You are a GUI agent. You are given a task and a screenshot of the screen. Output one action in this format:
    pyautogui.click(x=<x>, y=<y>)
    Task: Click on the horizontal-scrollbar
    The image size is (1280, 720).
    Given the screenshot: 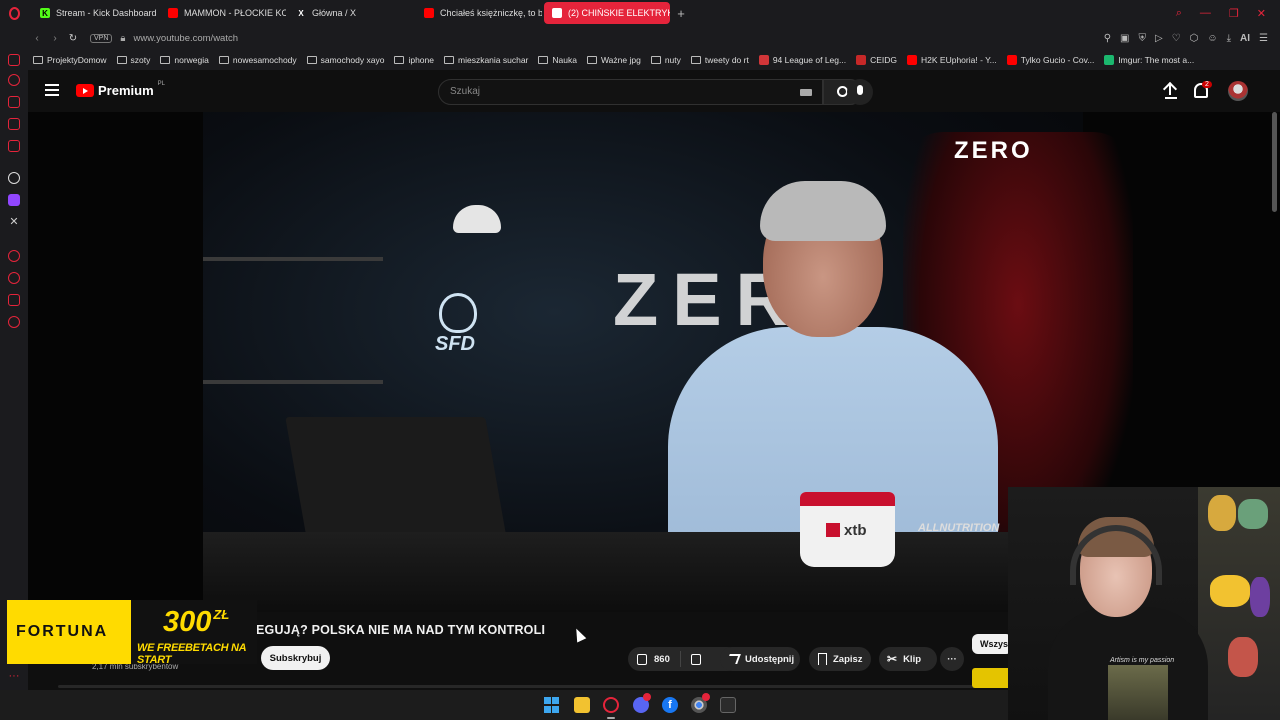 What is the action you would take?
    pyautogui.click(x=518, y=686)
    